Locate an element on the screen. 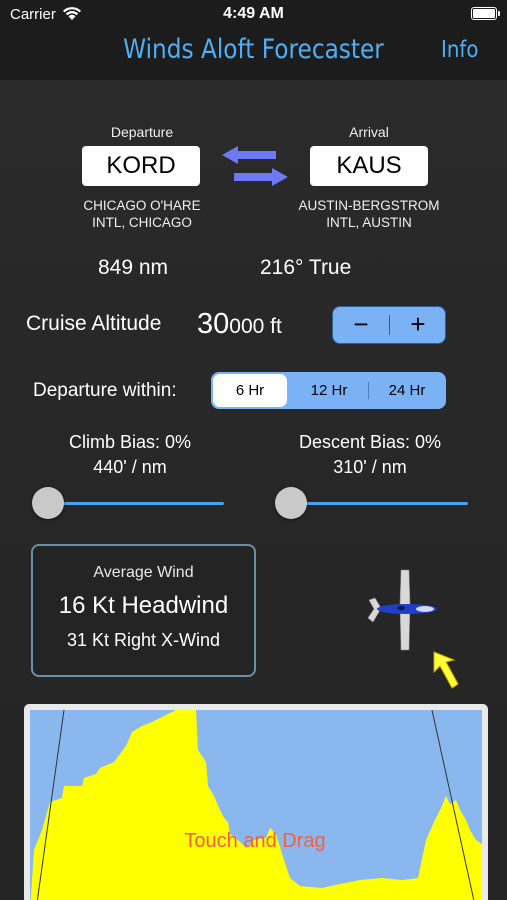 The height and width of the screenshot is (900, 507). arrival-code-field: KAUS is located at coordinates (369, 166).